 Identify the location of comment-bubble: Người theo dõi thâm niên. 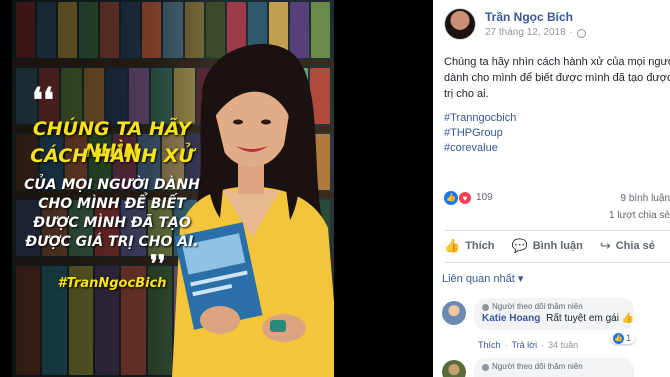
(554, 367).